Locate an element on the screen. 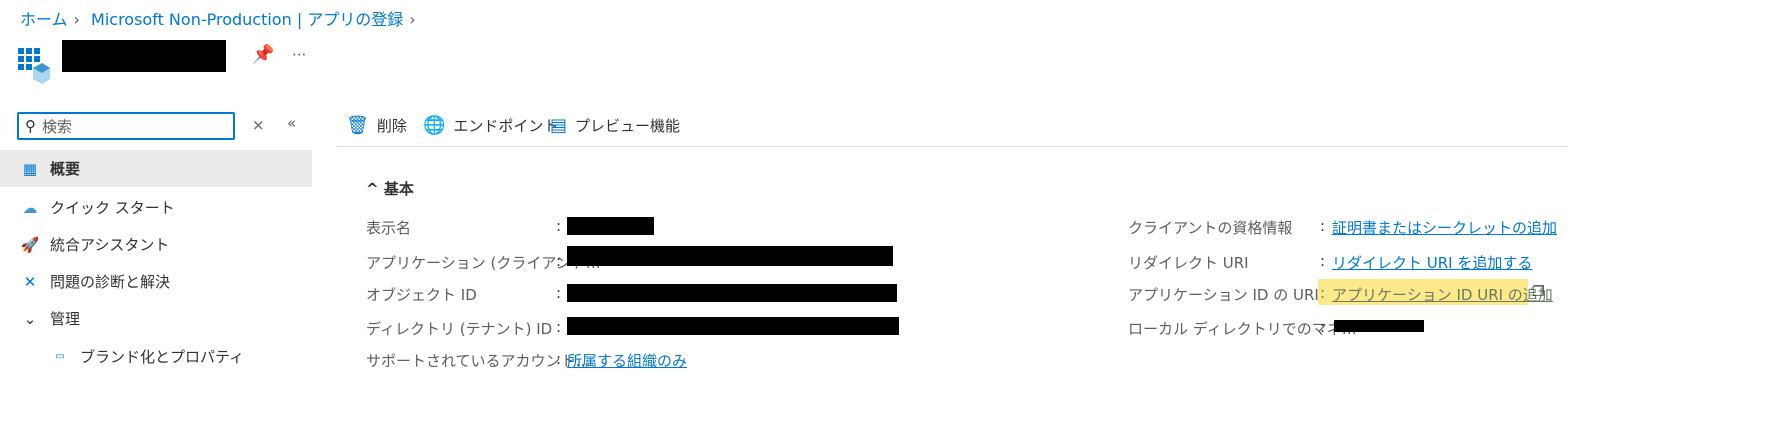 This screenshot has width=1784, height=427. redacted-client-id is located at coordinates (730, 256).